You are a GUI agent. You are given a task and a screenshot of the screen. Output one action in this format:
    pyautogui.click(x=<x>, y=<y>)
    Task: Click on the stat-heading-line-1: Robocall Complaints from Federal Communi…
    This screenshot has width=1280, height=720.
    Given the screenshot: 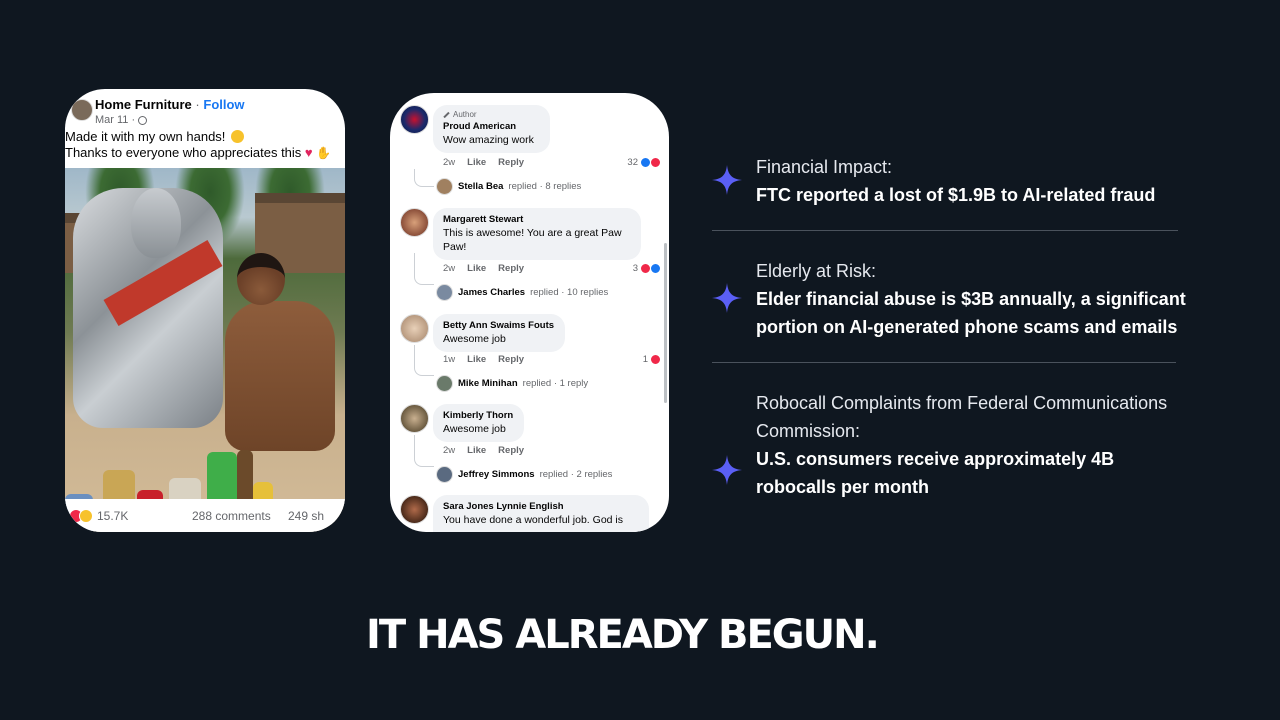 What is the action you would take?
    pyautogui.click(x=962, y=403)
    